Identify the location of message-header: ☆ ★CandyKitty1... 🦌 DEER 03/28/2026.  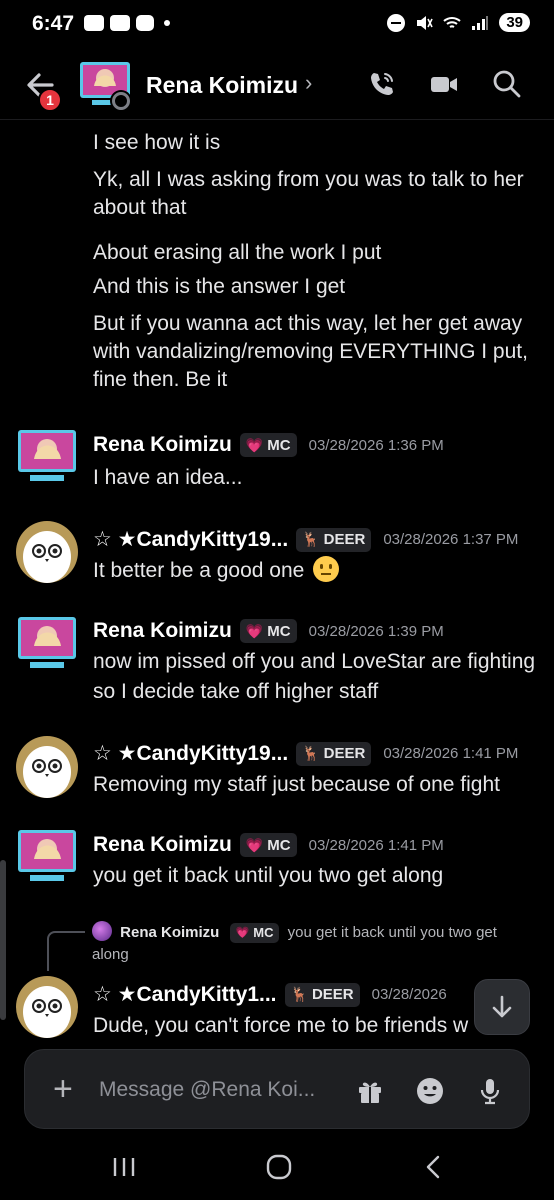
(270, 994).